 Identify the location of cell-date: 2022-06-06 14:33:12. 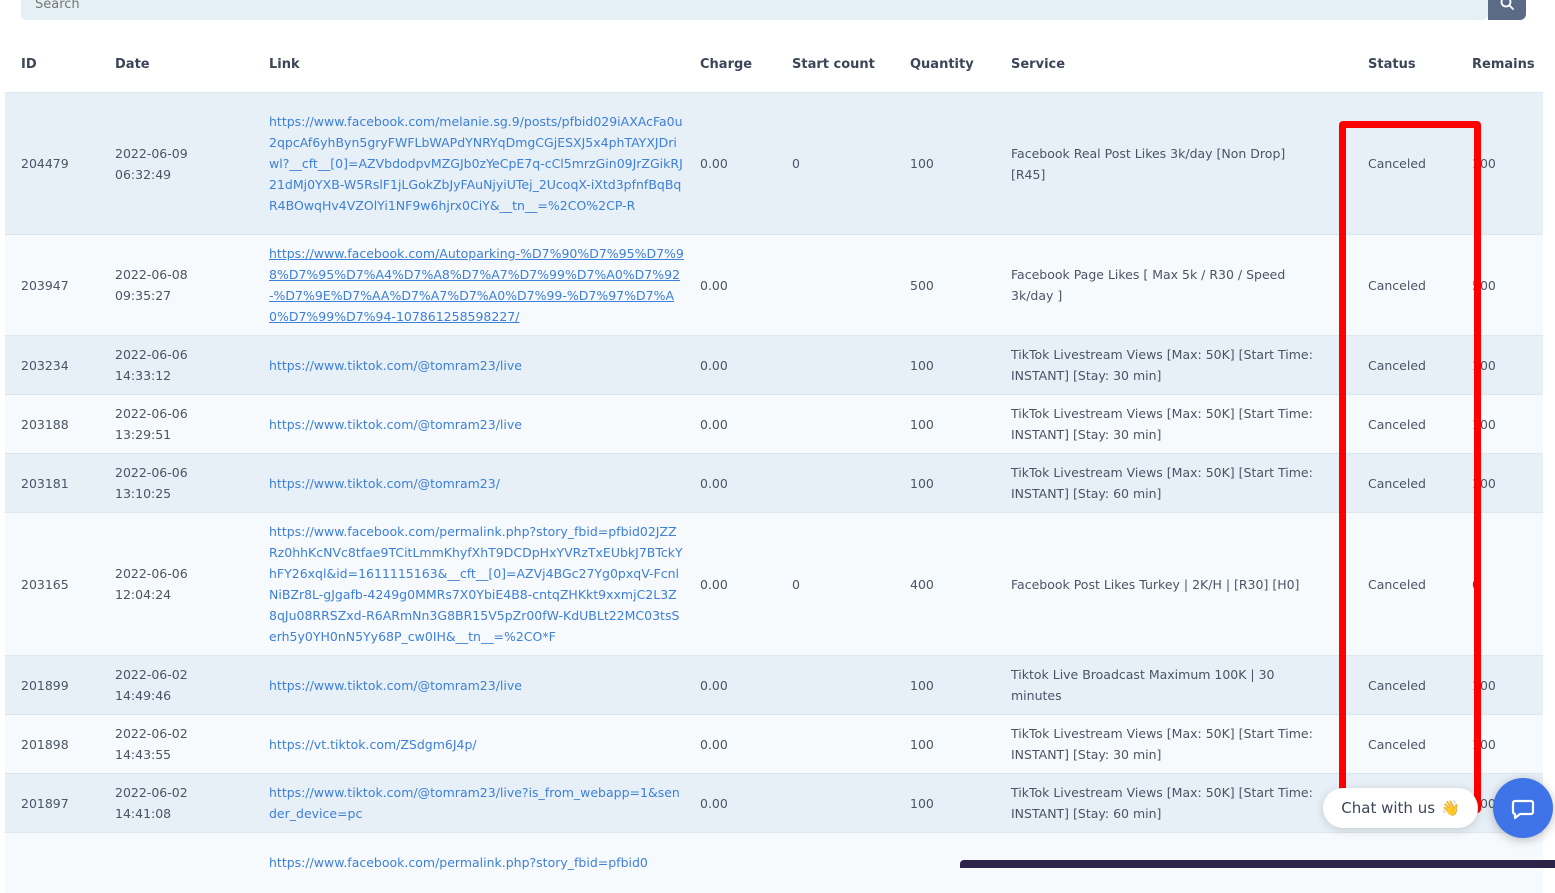
(151, 365).